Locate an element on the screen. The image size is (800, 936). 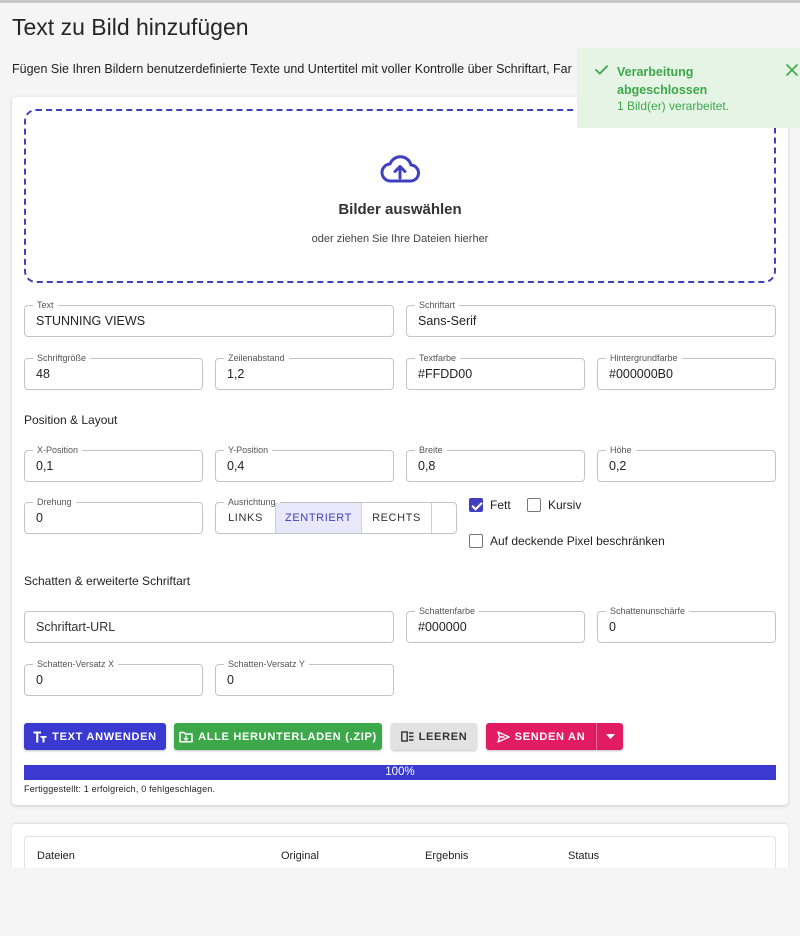
restrict-pixels-checkbox: Auf deckende Pixel beschränken is located at coordinates (567, 541).